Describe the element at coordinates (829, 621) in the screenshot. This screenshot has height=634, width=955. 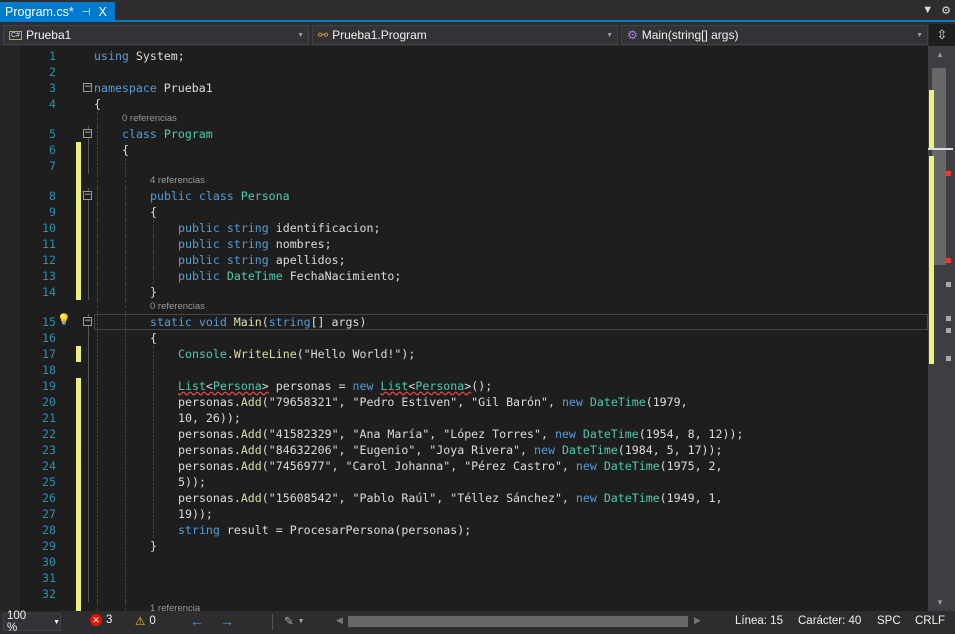
I see `character-indicator: Carácter: 40` at that location.